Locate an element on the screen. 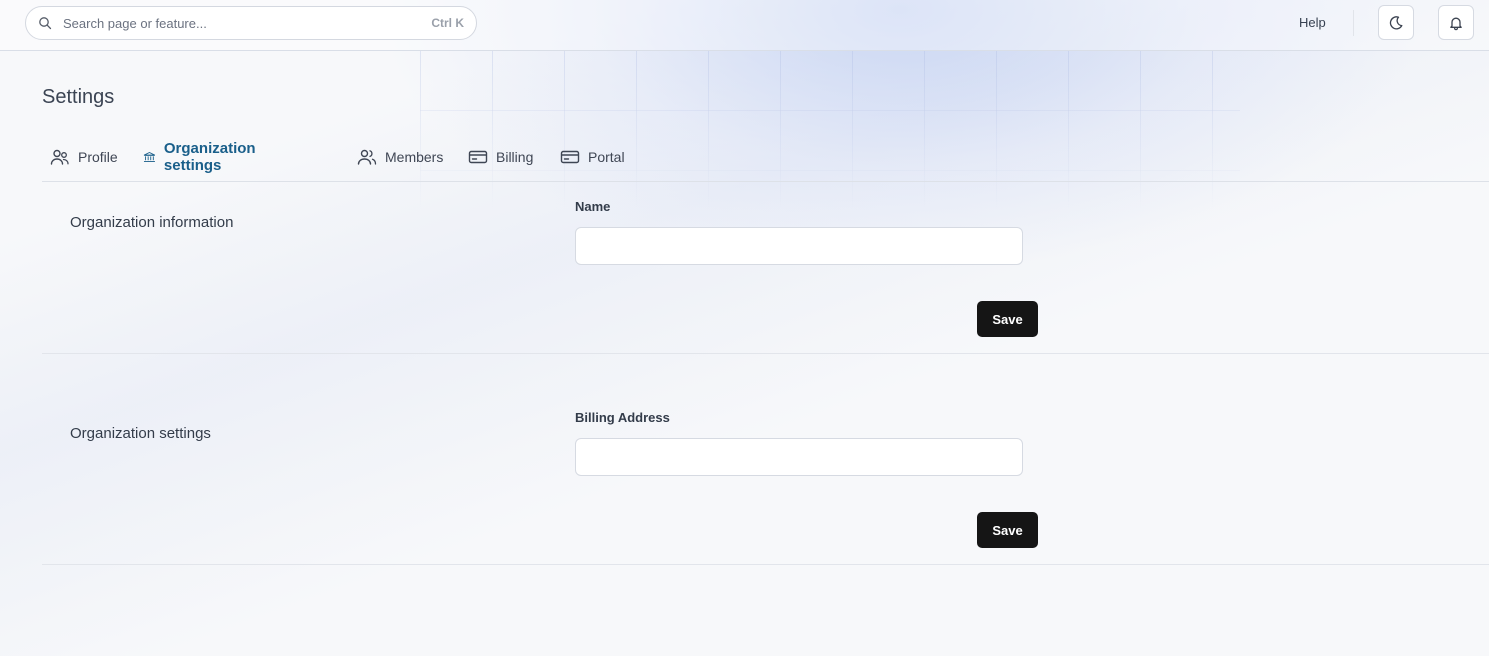  theme-toggle-button is located at coordinates (1396, 22).